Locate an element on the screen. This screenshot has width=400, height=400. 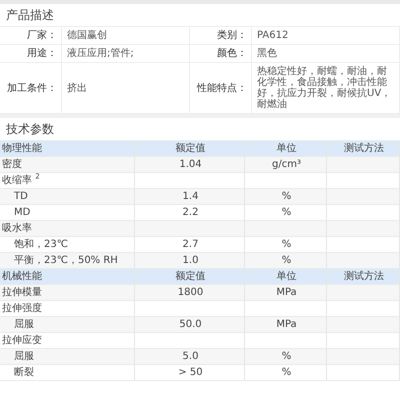
property-name: 拉伸强度 is located at coordinates (67, 308).